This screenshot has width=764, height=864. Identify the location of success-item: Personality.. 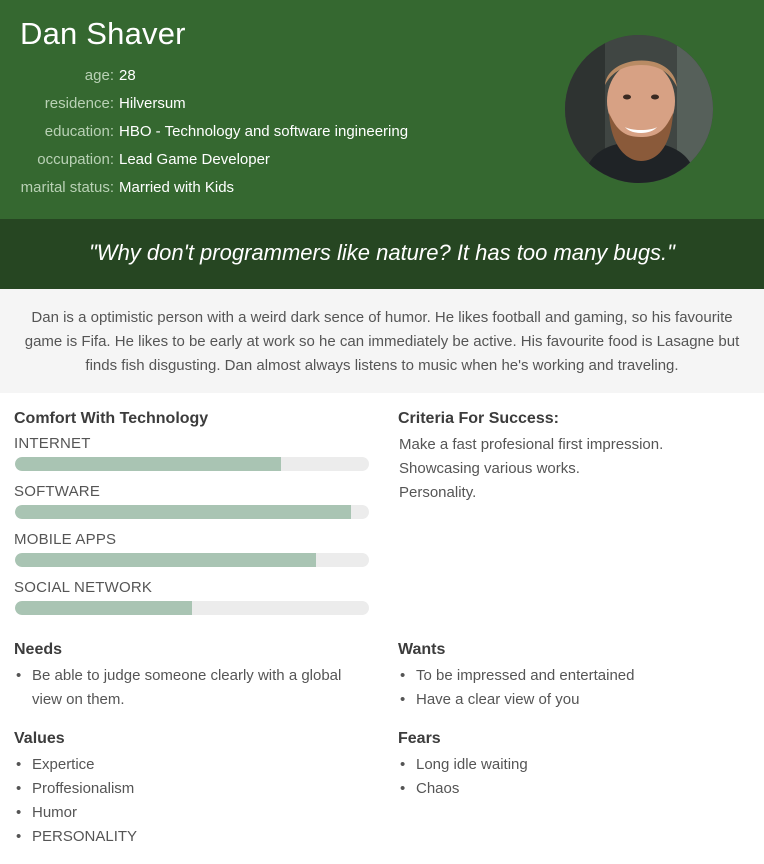
(438, 492).